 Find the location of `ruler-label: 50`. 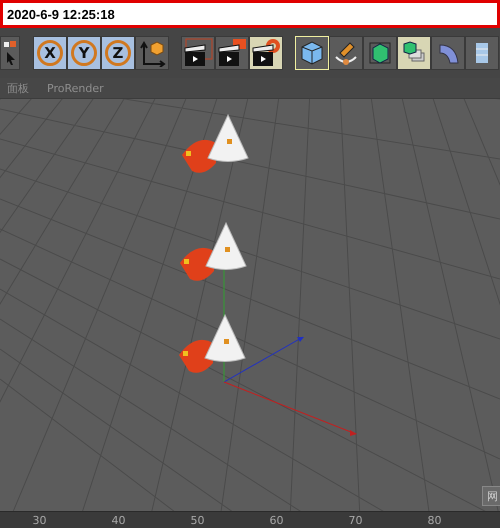

ruler-label: 50 is located at coordinates (198, 520).